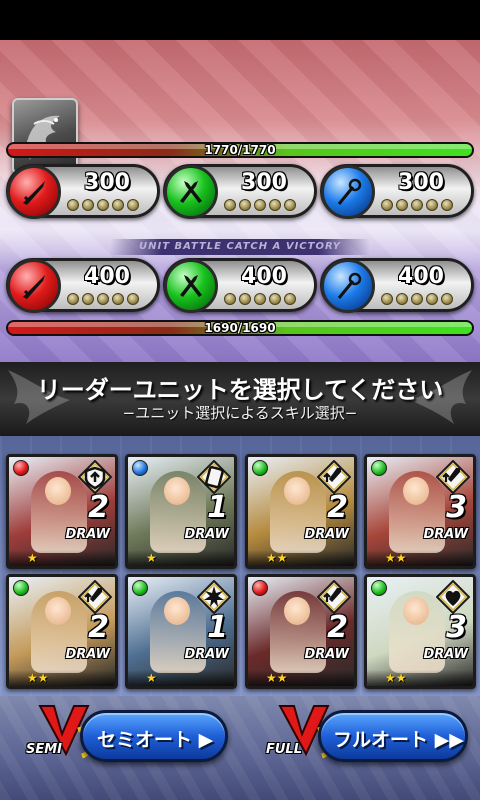 This screenshot has height=800, width=480. I want to click on bottom-bar: SEMI セミオート ▶ FULL フルオート ▶▶, so click(240, 748).